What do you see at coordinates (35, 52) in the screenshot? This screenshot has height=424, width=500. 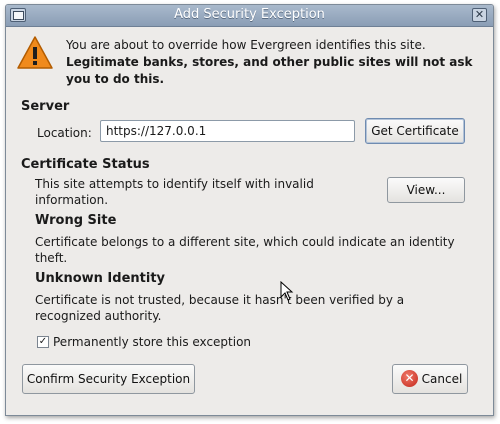 I see `warning-icon` at bounding box center [35, 52].